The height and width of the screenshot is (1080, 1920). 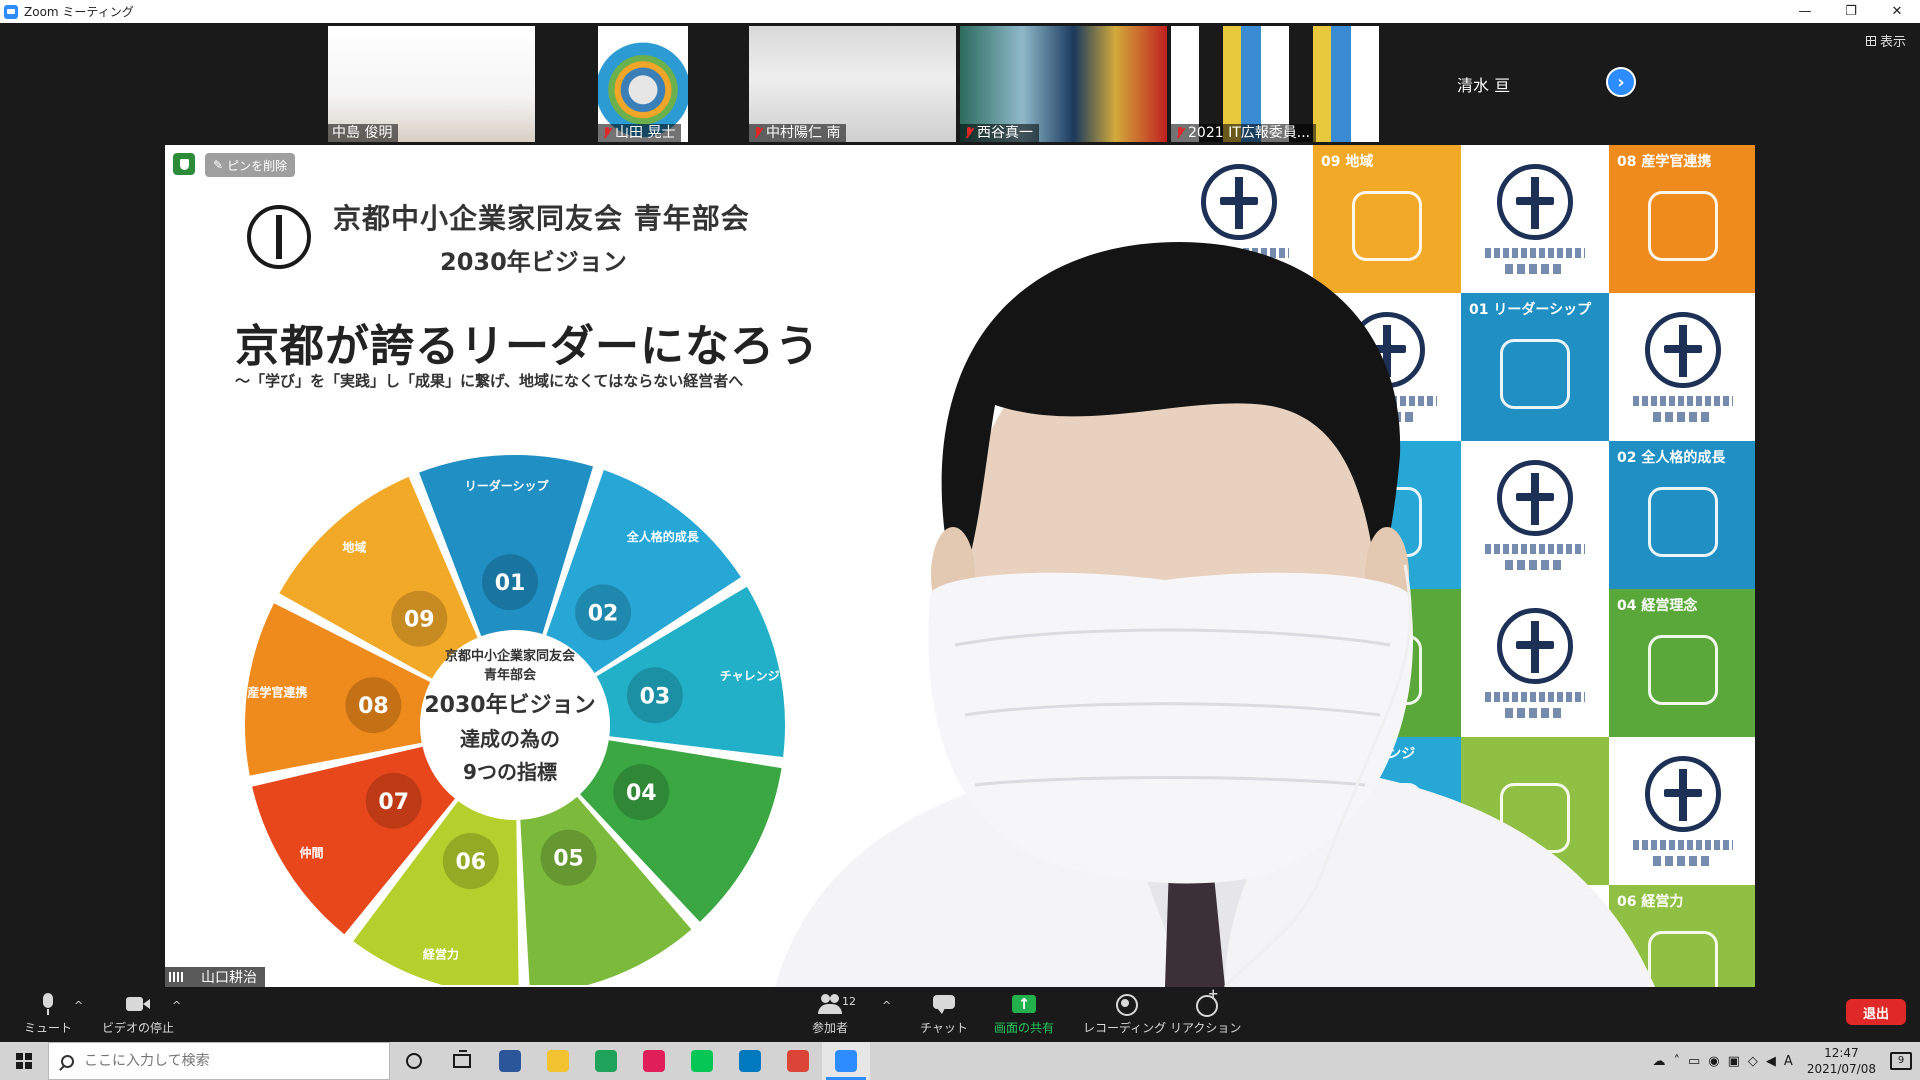 I want to click on wheel-segment-label: チャレンジ, so click(x=750, y=676).